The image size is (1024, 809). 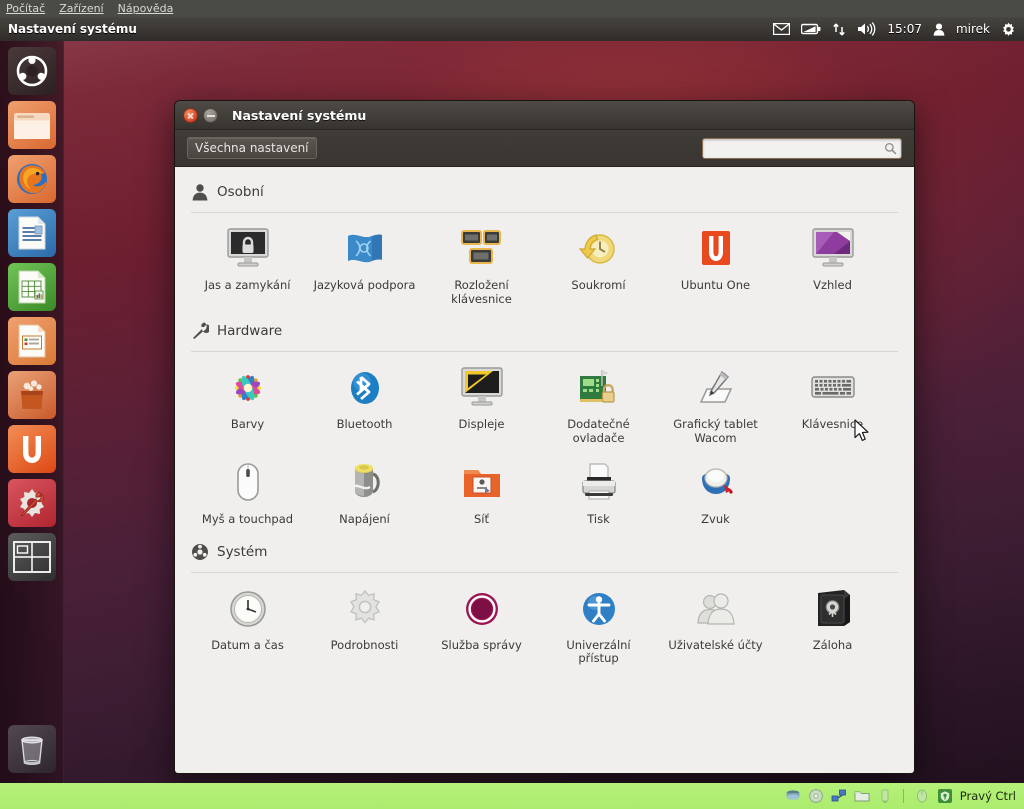 I want to click on panel-indicator-area: 15:07 mirek, so click(x=898, y=29).